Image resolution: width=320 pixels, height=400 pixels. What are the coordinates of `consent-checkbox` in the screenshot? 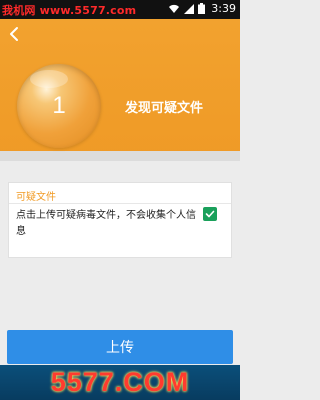 It's located at (210, 214).